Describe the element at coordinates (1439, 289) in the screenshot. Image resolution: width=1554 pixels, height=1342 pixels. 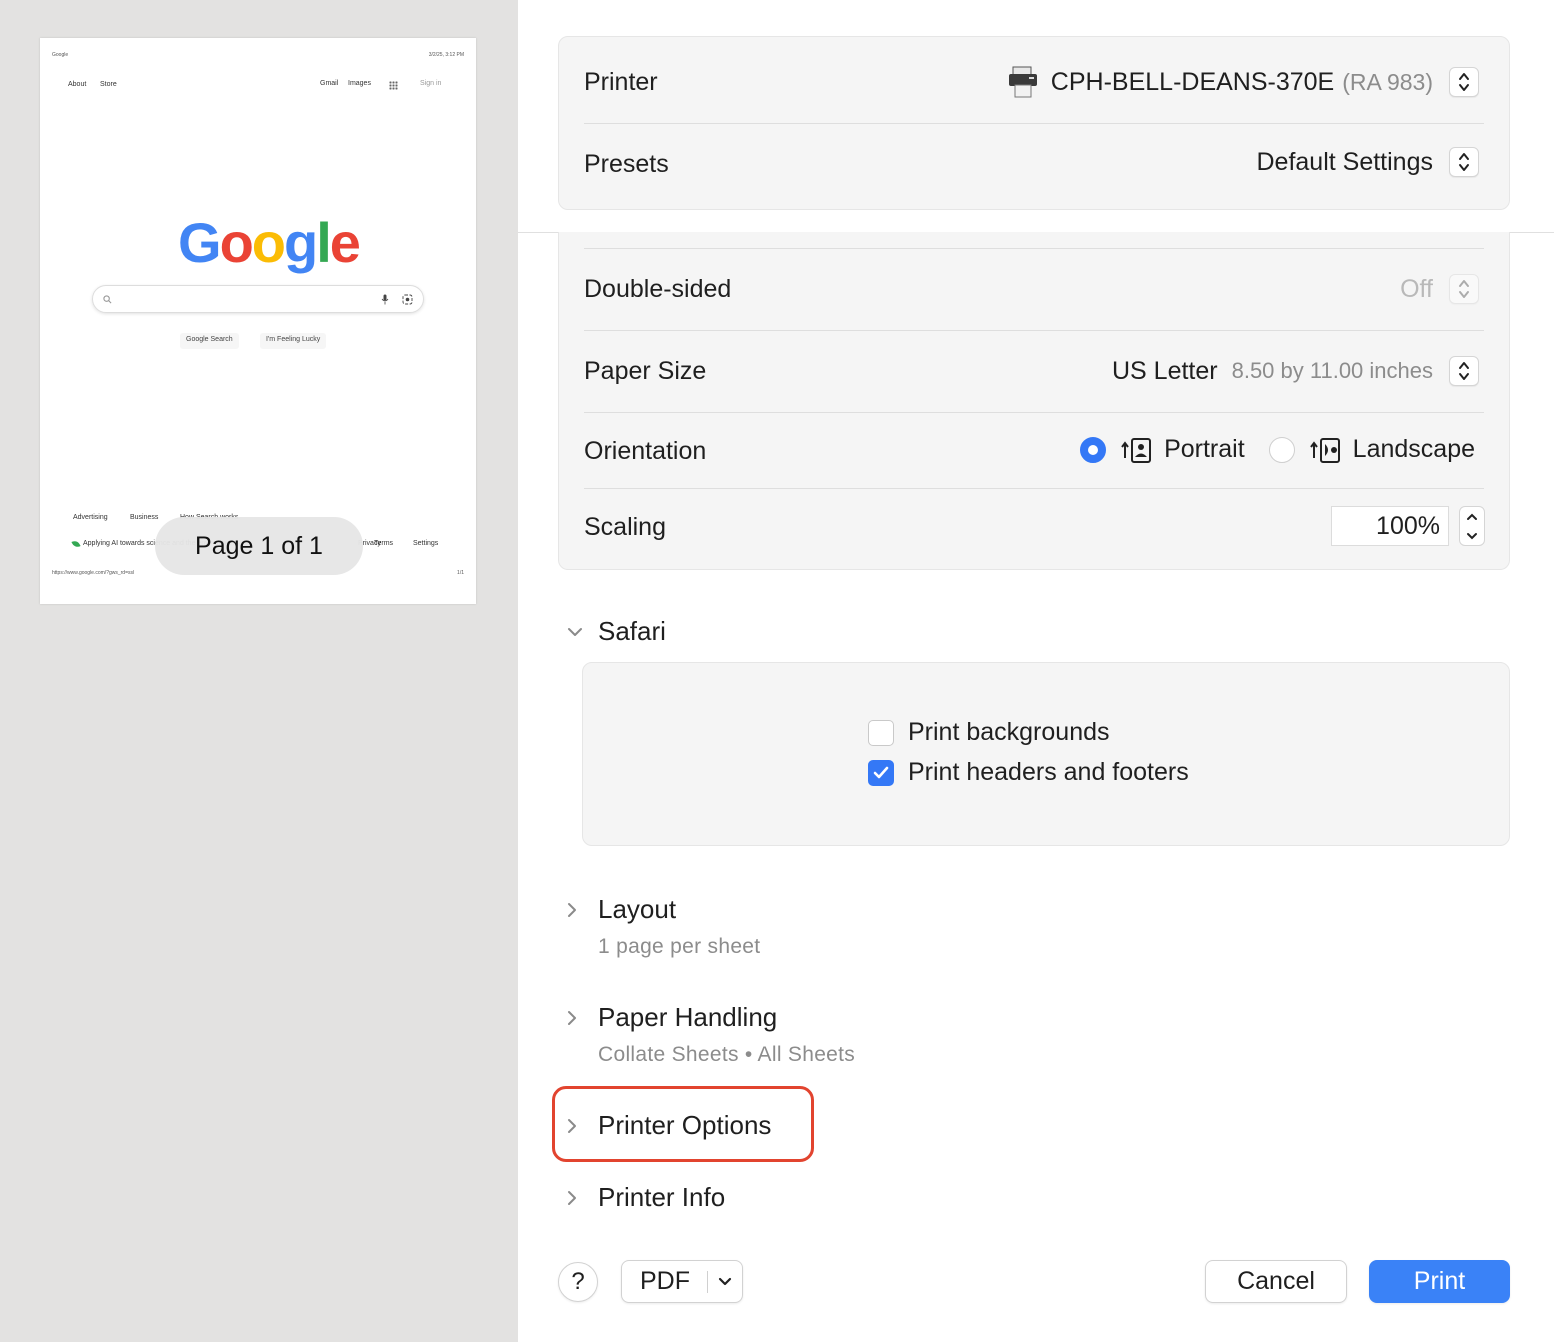
I see `double-sided-popup: Off` at that location.